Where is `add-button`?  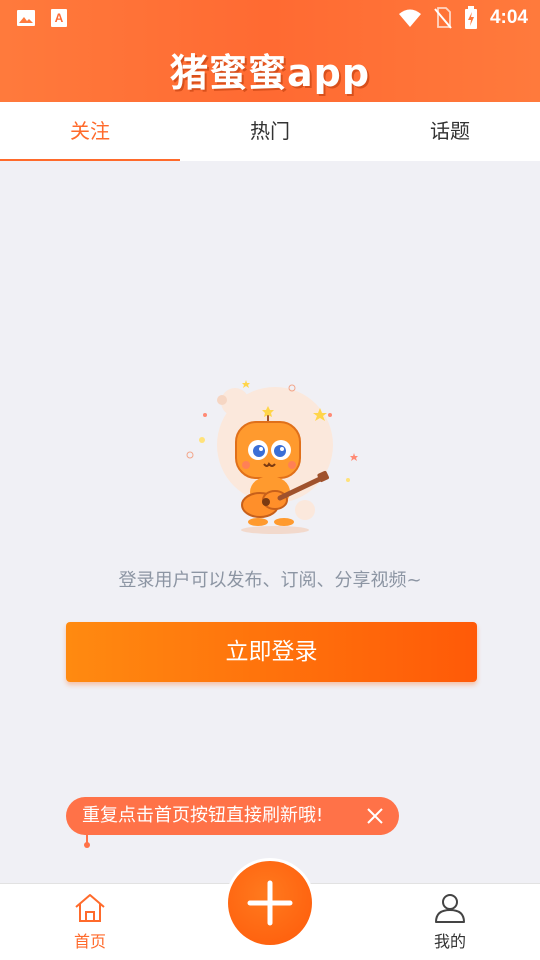 add-button is located at coordinates (270, 903).